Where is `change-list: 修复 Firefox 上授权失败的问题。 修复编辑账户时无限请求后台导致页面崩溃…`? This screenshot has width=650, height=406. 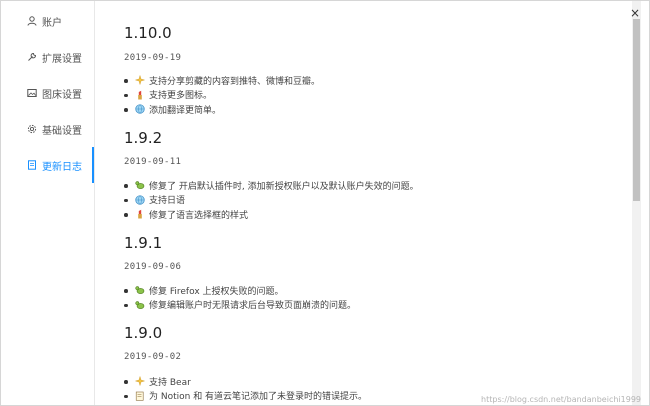
change-list: 修复 Firefox 上授权失败的问题。 修复编辑账户时无限请求后台导致页面崩溃… is located at coordinates (240, 297).